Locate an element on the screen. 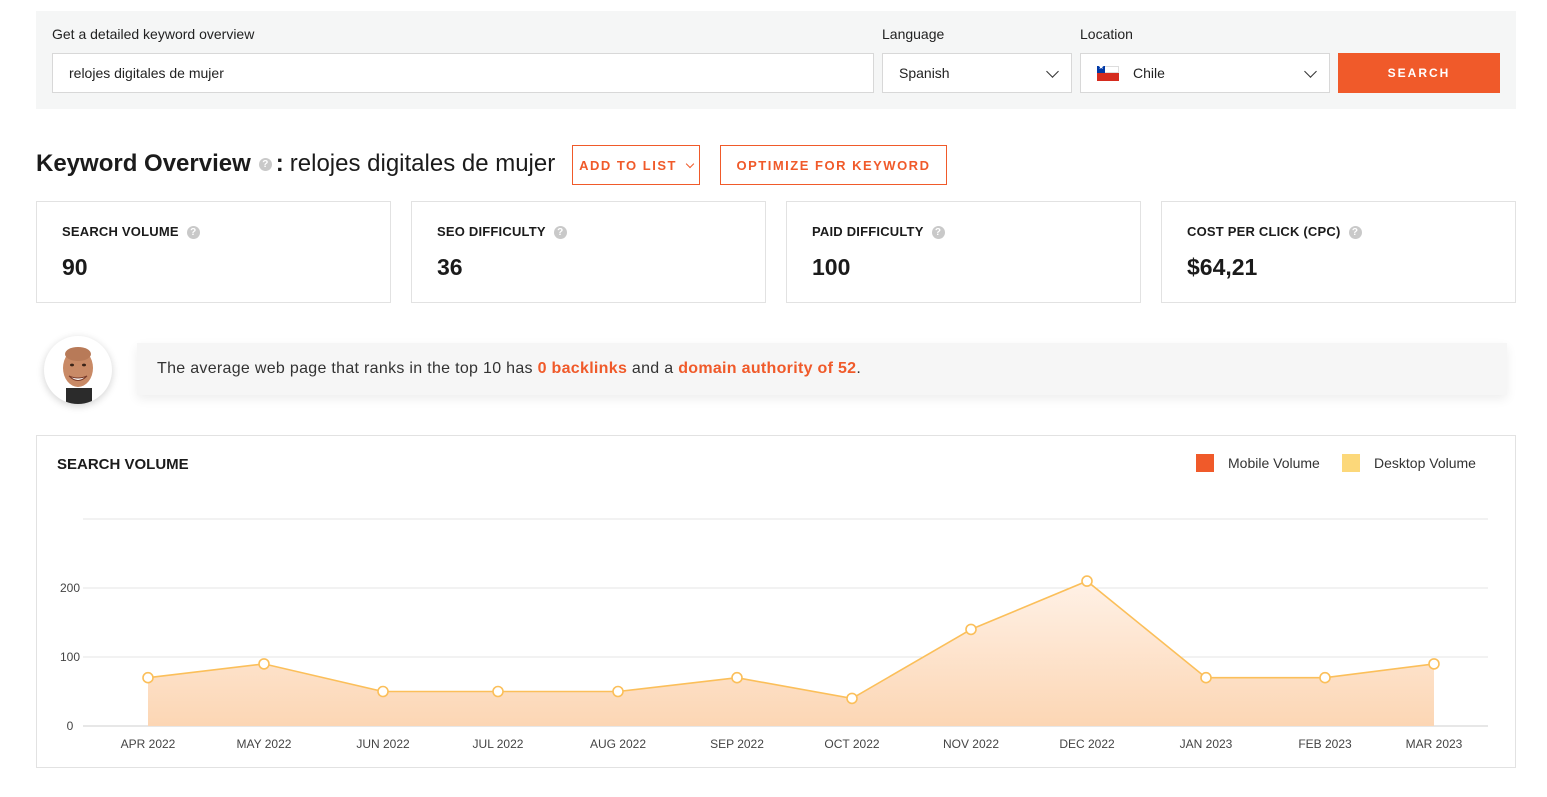 The image size is (1547, 797). x-tick-label: MAR 2023 is located at coordinates (1434, 744).